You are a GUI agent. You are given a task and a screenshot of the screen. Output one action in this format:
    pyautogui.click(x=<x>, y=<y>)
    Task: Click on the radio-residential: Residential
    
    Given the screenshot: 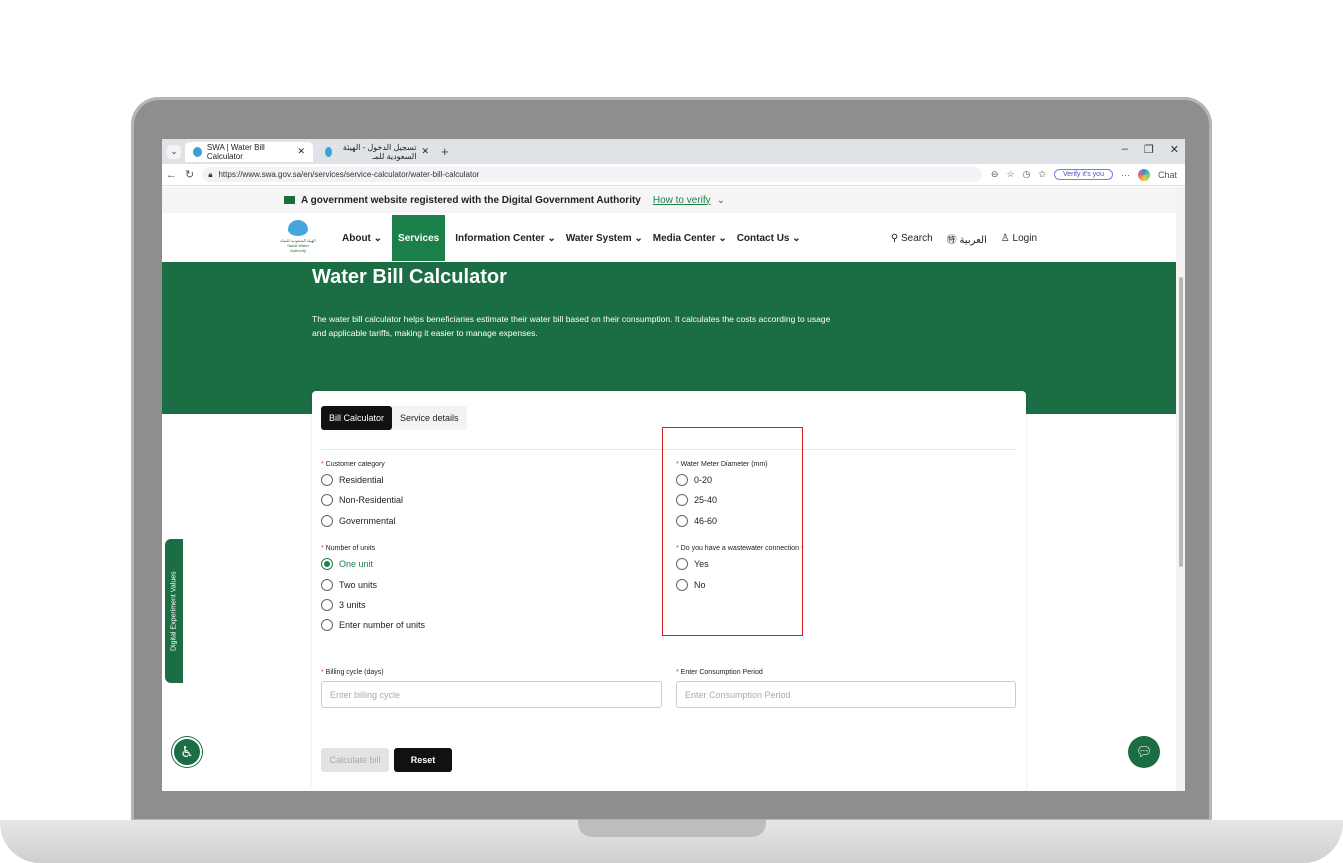 What is the action you would take?
    pyautogui.click(x=352, y=480)
    